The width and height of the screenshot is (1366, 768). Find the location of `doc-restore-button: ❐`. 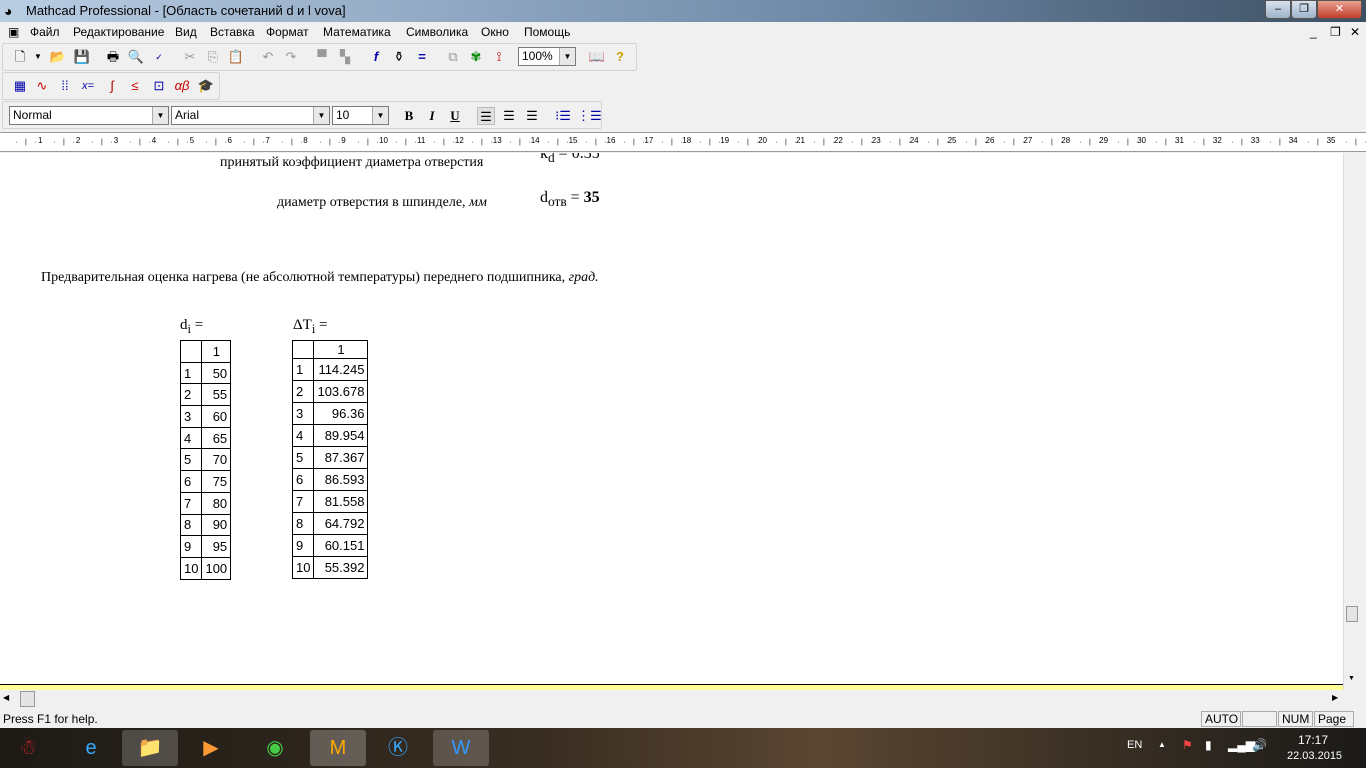

doc-restore-button: ❐ is located at coordinates (1335, 32).